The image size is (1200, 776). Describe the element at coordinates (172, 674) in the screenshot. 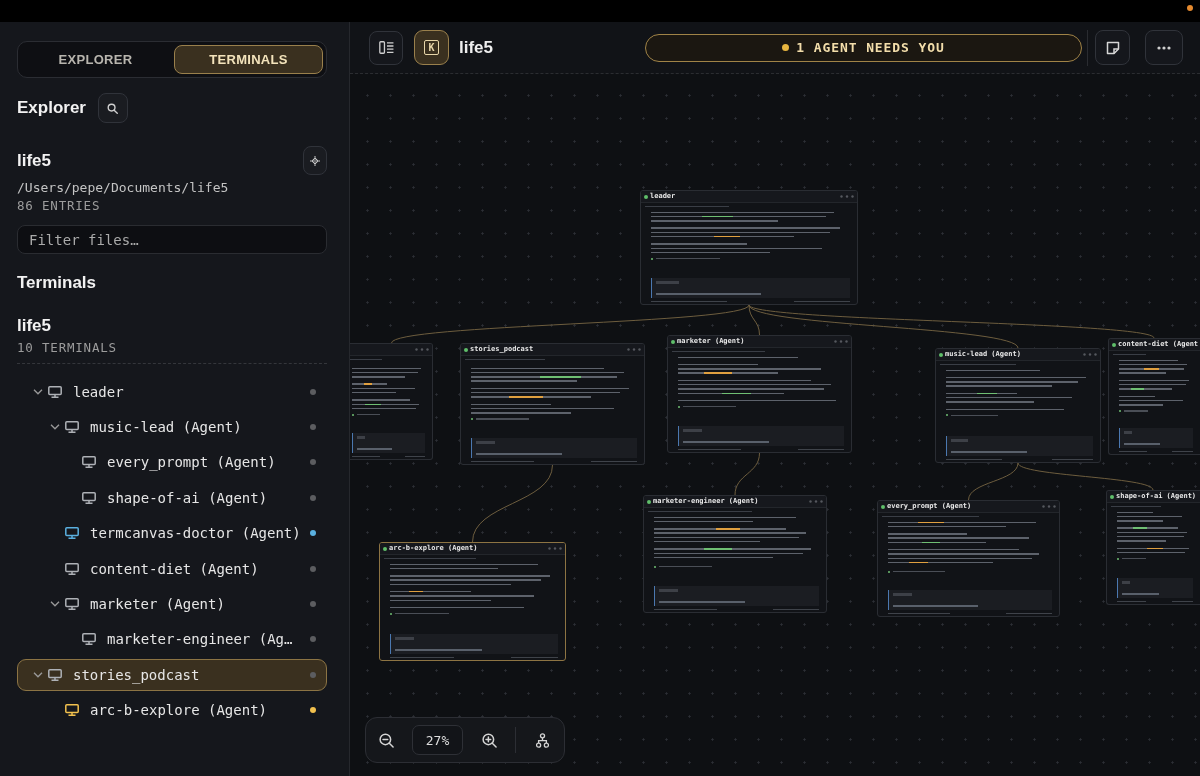

I see `terminal-row: stories_podcast` at that location.